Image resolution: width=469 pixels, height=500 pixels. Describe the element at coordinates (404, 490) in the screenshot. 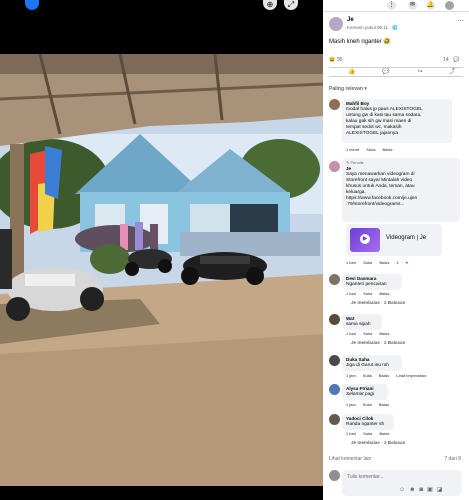

I see `avatar-sticker-icon: ☺` at that location.